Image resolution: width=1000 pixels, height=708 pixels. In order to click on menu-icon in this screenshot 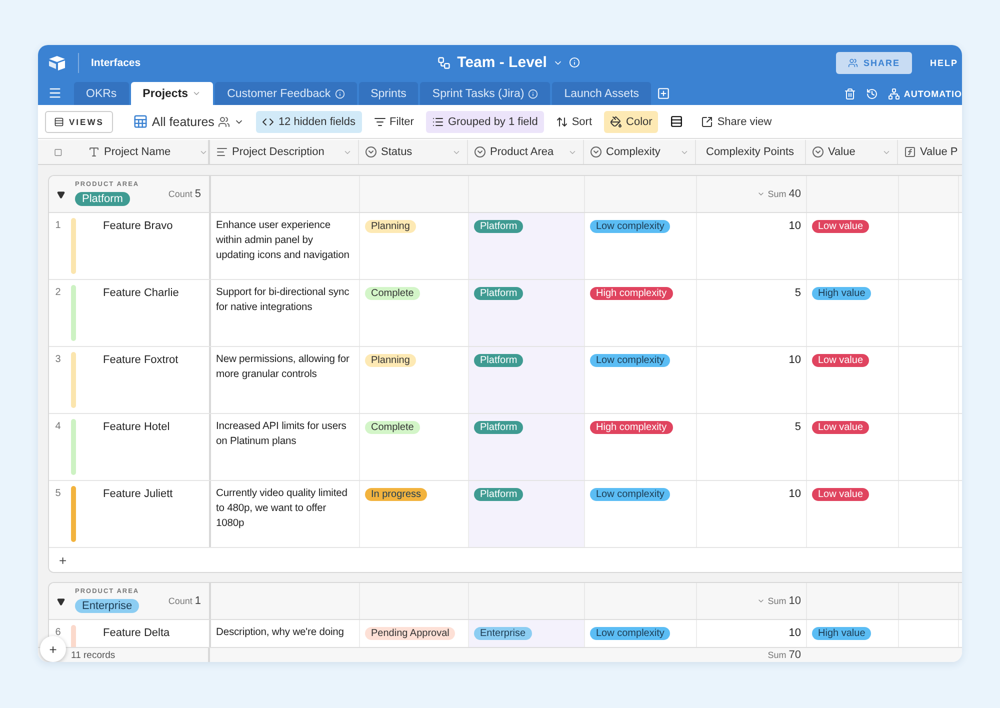, I will do `click(55, 93)`.